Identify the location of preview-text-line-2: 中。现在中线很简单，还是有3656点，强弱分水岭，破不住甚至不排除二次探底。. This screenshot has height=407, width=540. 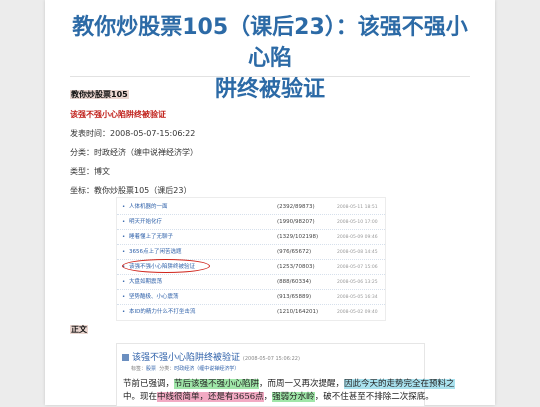
(278, 397).